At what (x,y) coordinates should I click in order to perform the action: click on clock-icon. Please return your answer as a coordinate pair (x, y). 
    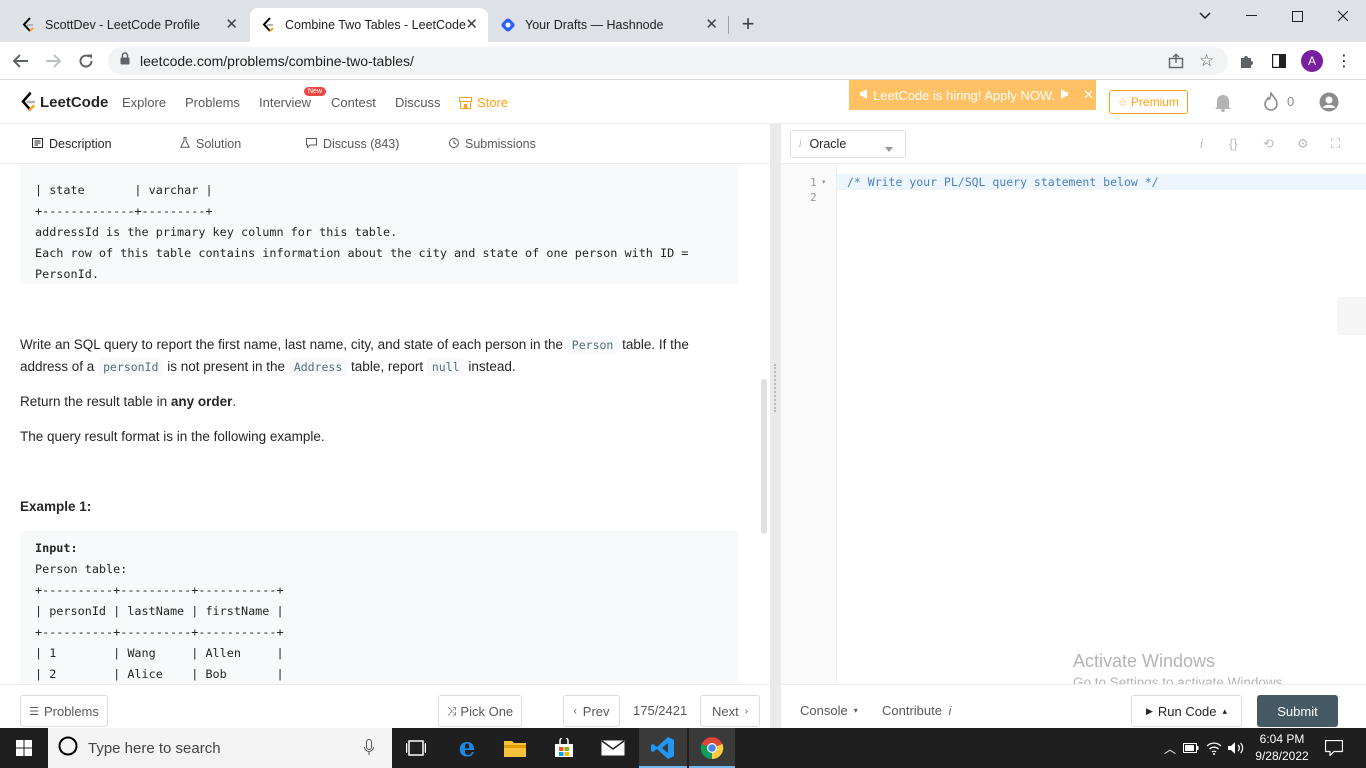
    Looking at the image, I should click on (454, 144).